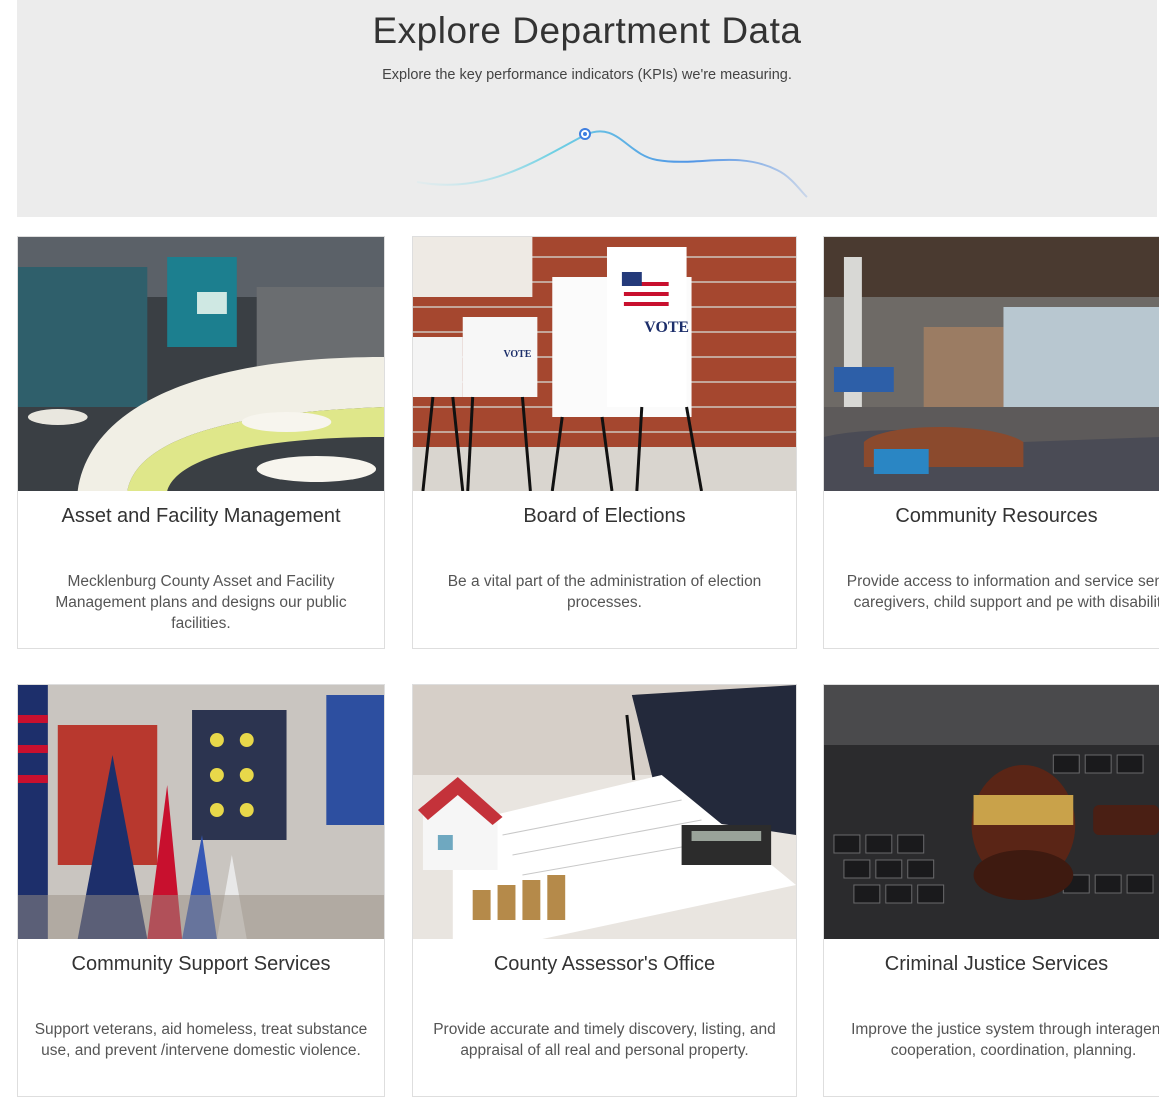 The image size is (1169, 1097). What do you see at coordinates (604, 964) in the screenshot?
I see `card-title: County Assessor's Office` at bounding box center [604, 964].